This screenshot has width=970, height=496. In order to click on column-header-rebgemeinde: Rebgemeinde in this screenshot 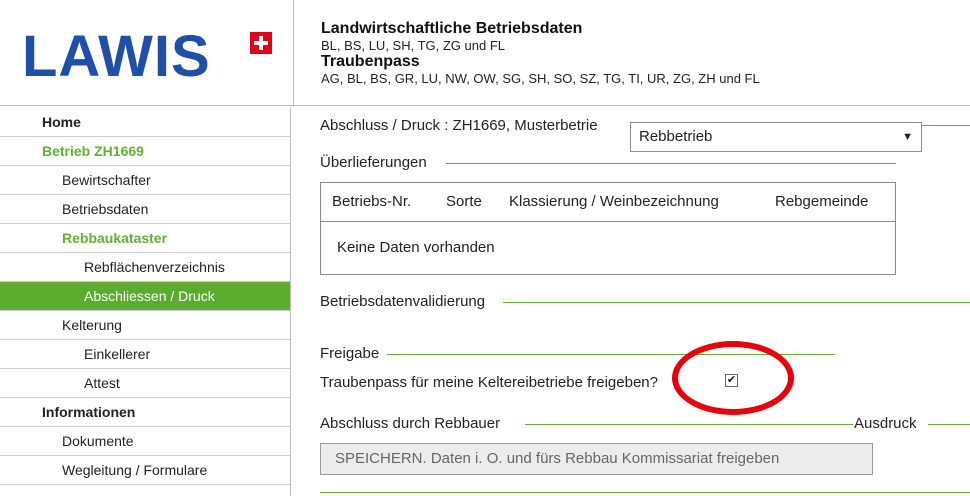, I will do `click(821, 201)`.